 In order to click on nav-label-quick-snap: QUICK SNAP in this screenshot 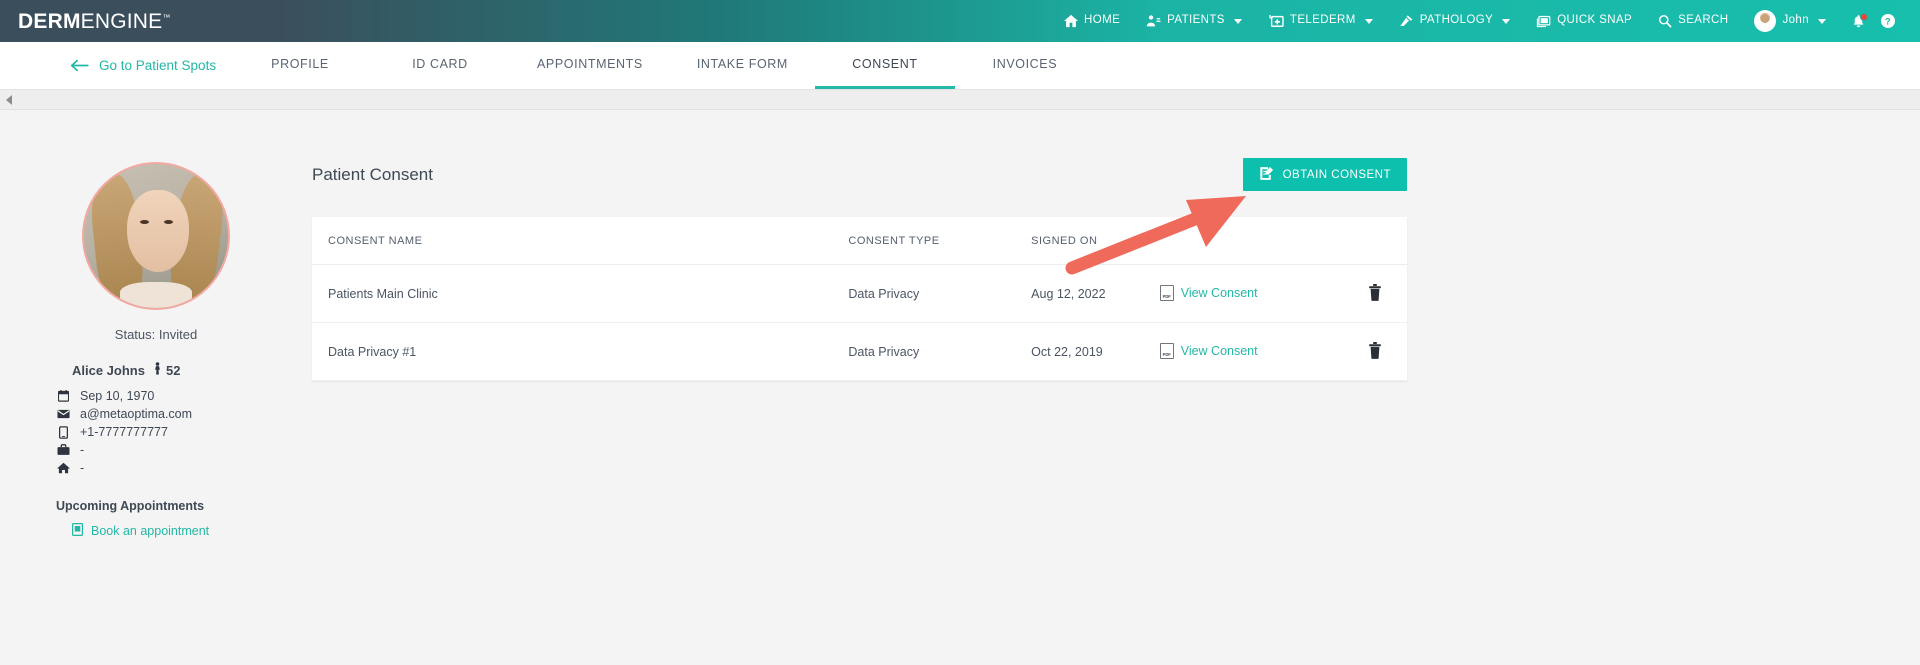, I will do `click(1595, 20)`.